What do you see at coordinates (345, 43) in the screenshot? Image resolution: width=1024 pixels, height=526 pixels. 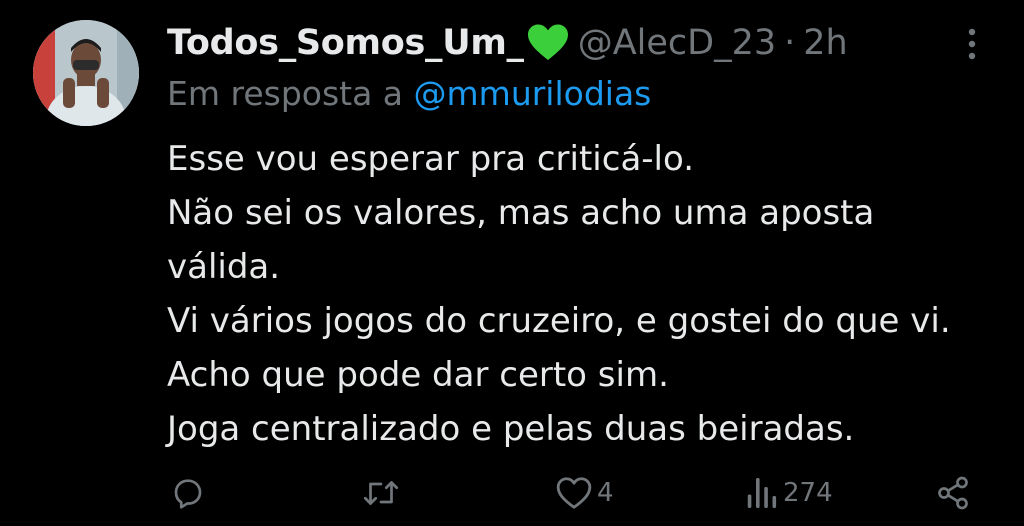 I see `display-name: Todos_Somos_Um_` at bounding box center [345, 43].